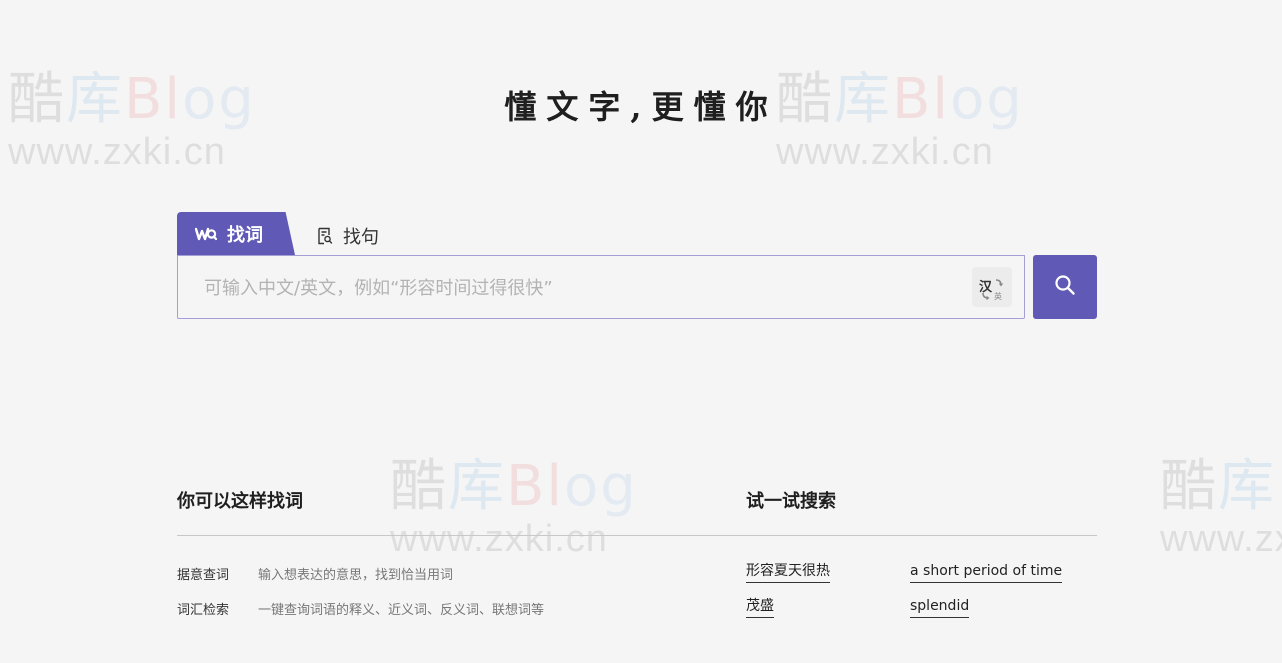 This screenshot has height=663, width=1282. I want to click on try-search-link: 形容夏天很热, so click(788, 573).